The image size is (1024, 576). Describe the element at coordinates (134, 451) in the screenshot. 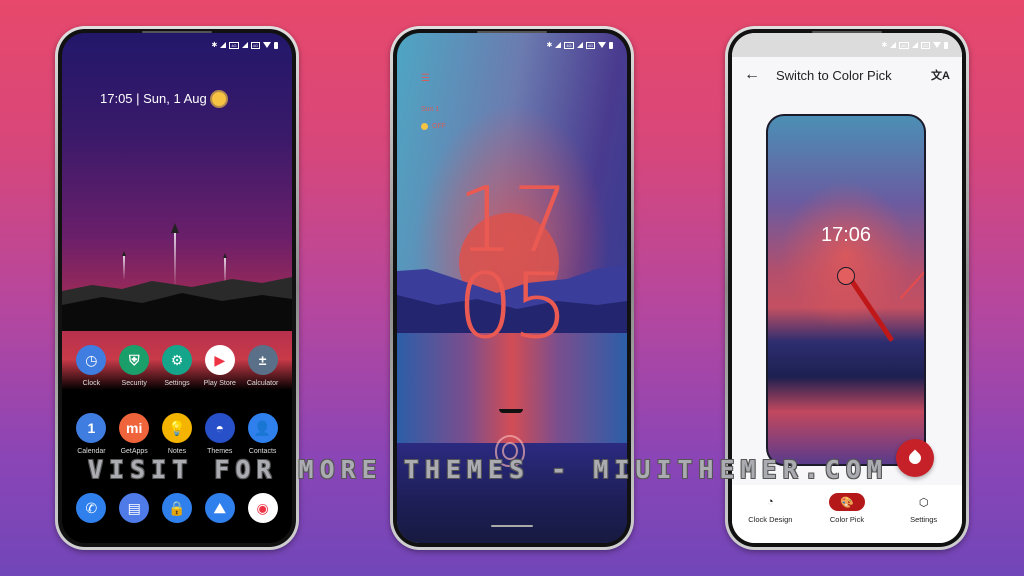

I see `app-label: GetApps` at that location.